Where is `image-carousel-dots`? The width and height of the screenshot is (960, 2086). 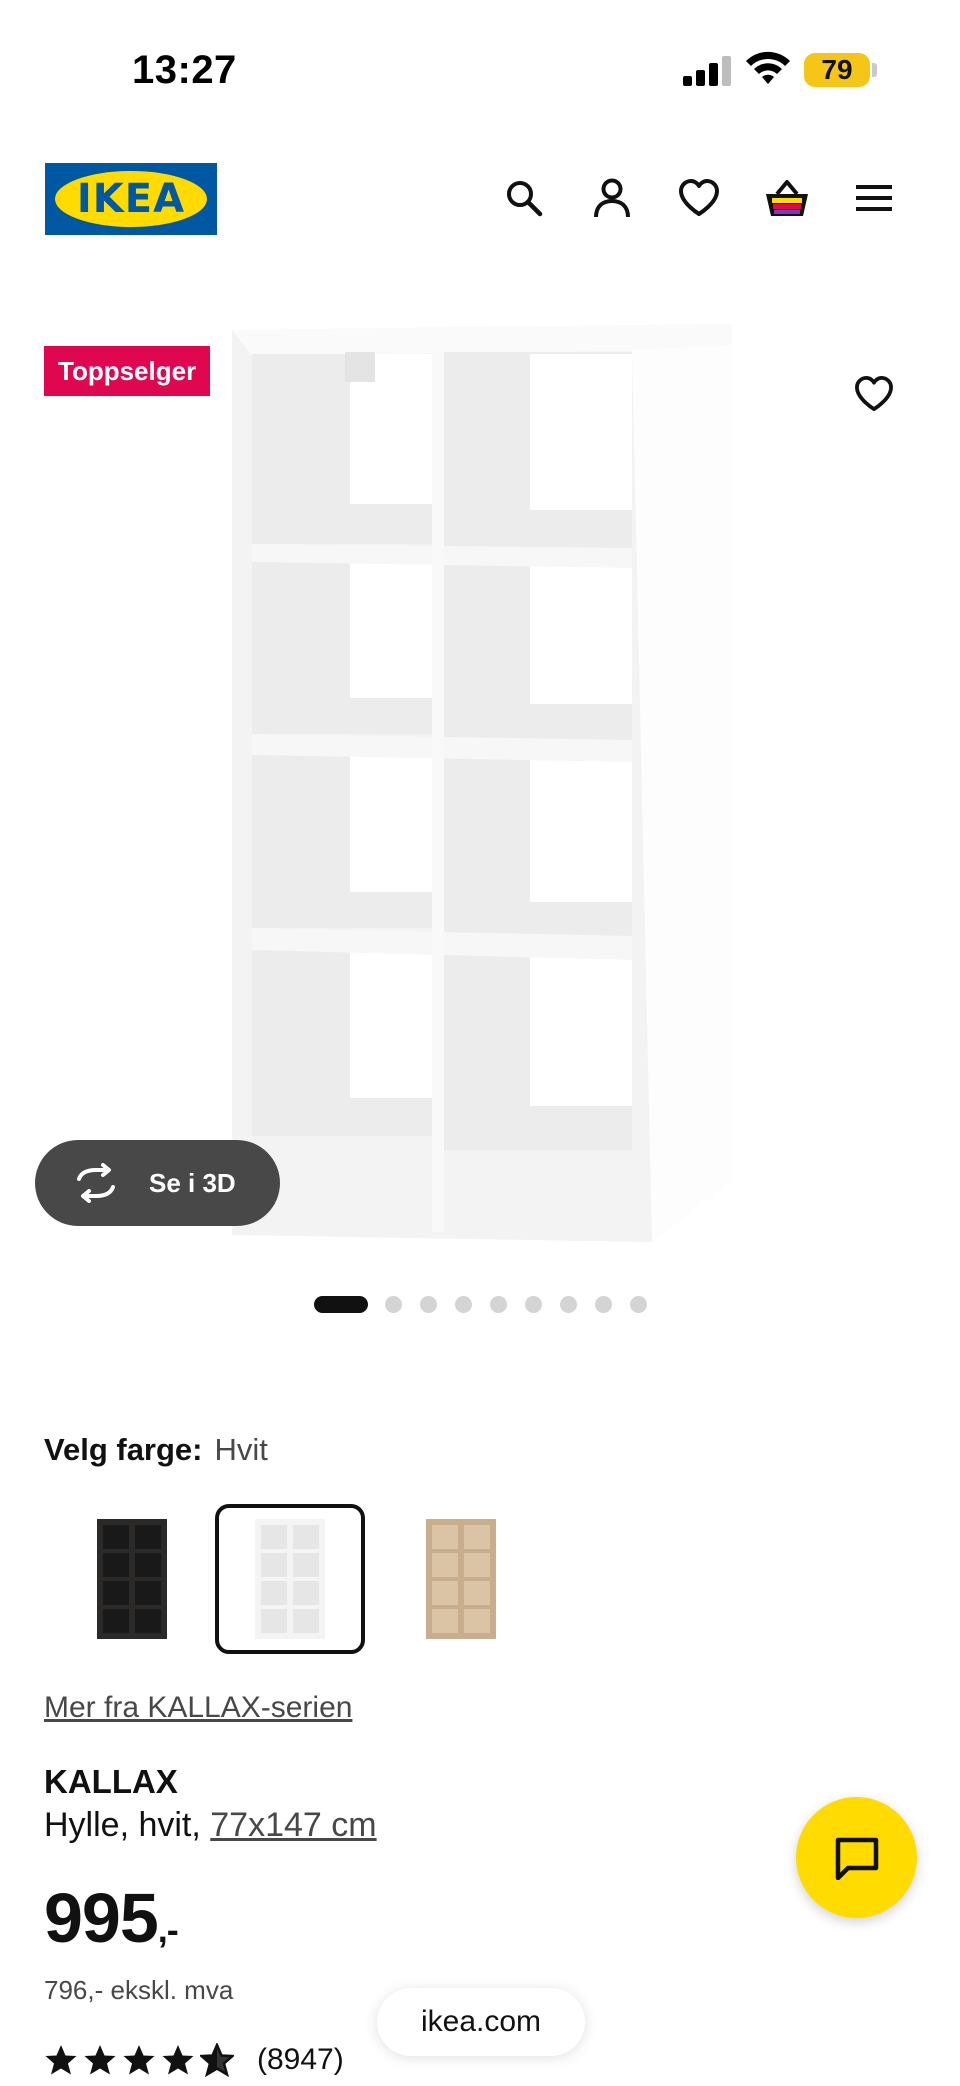
image-carousel-dots is located at coordinates (480, 1306).